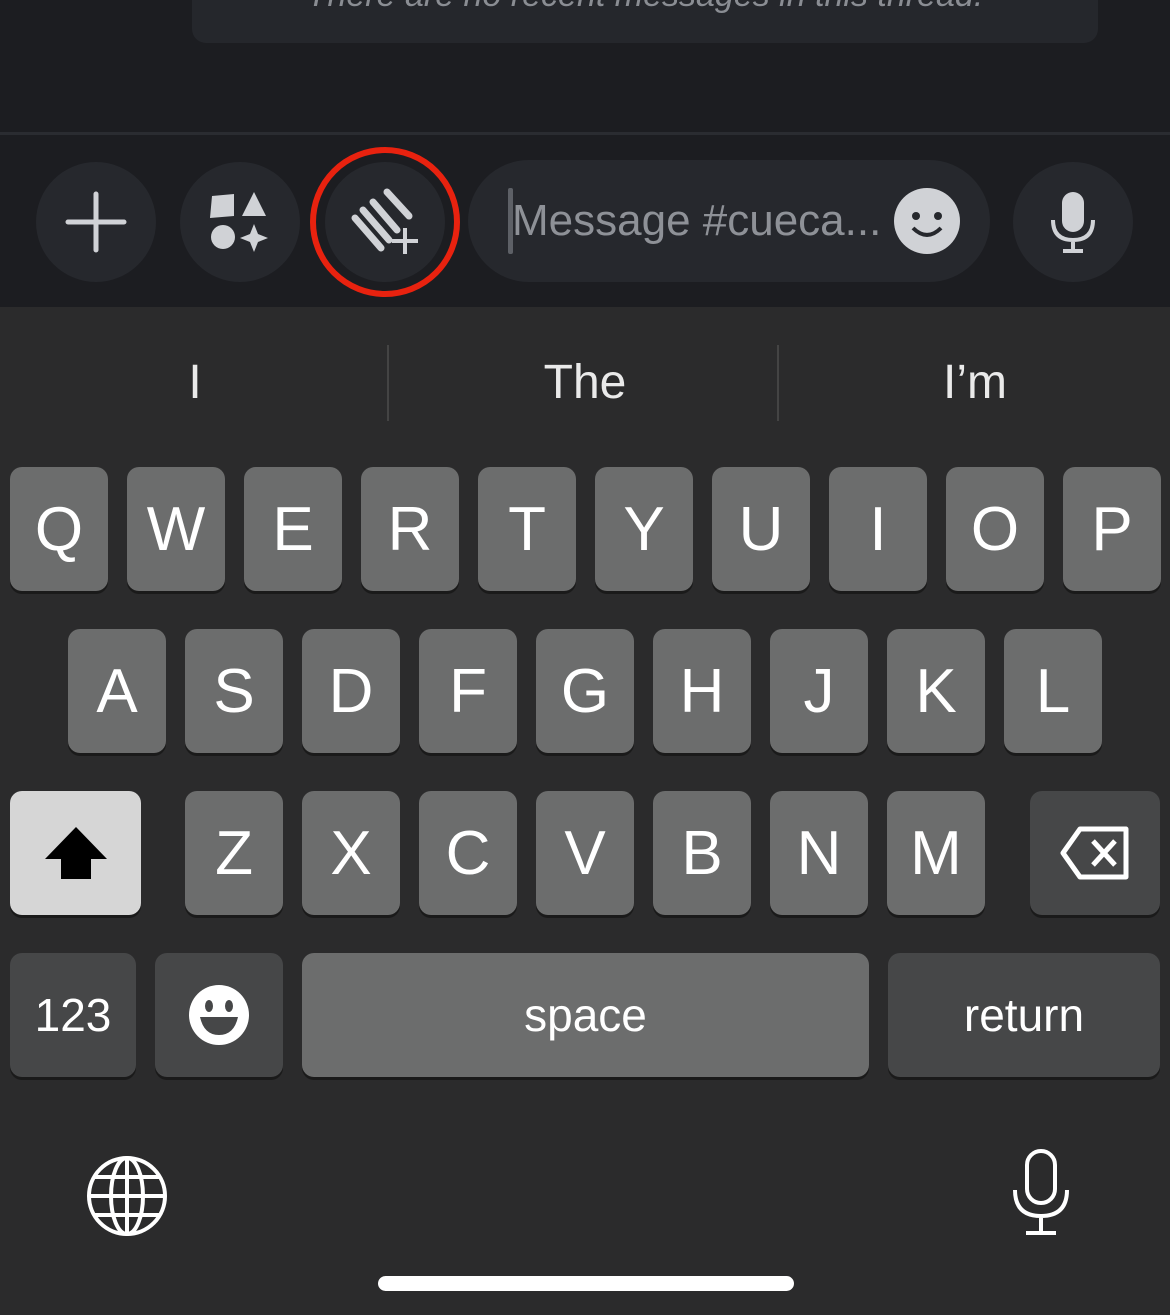  Describe the element at coordinates (468, 853) in the screenshot. I see `key-c: C` at that location.